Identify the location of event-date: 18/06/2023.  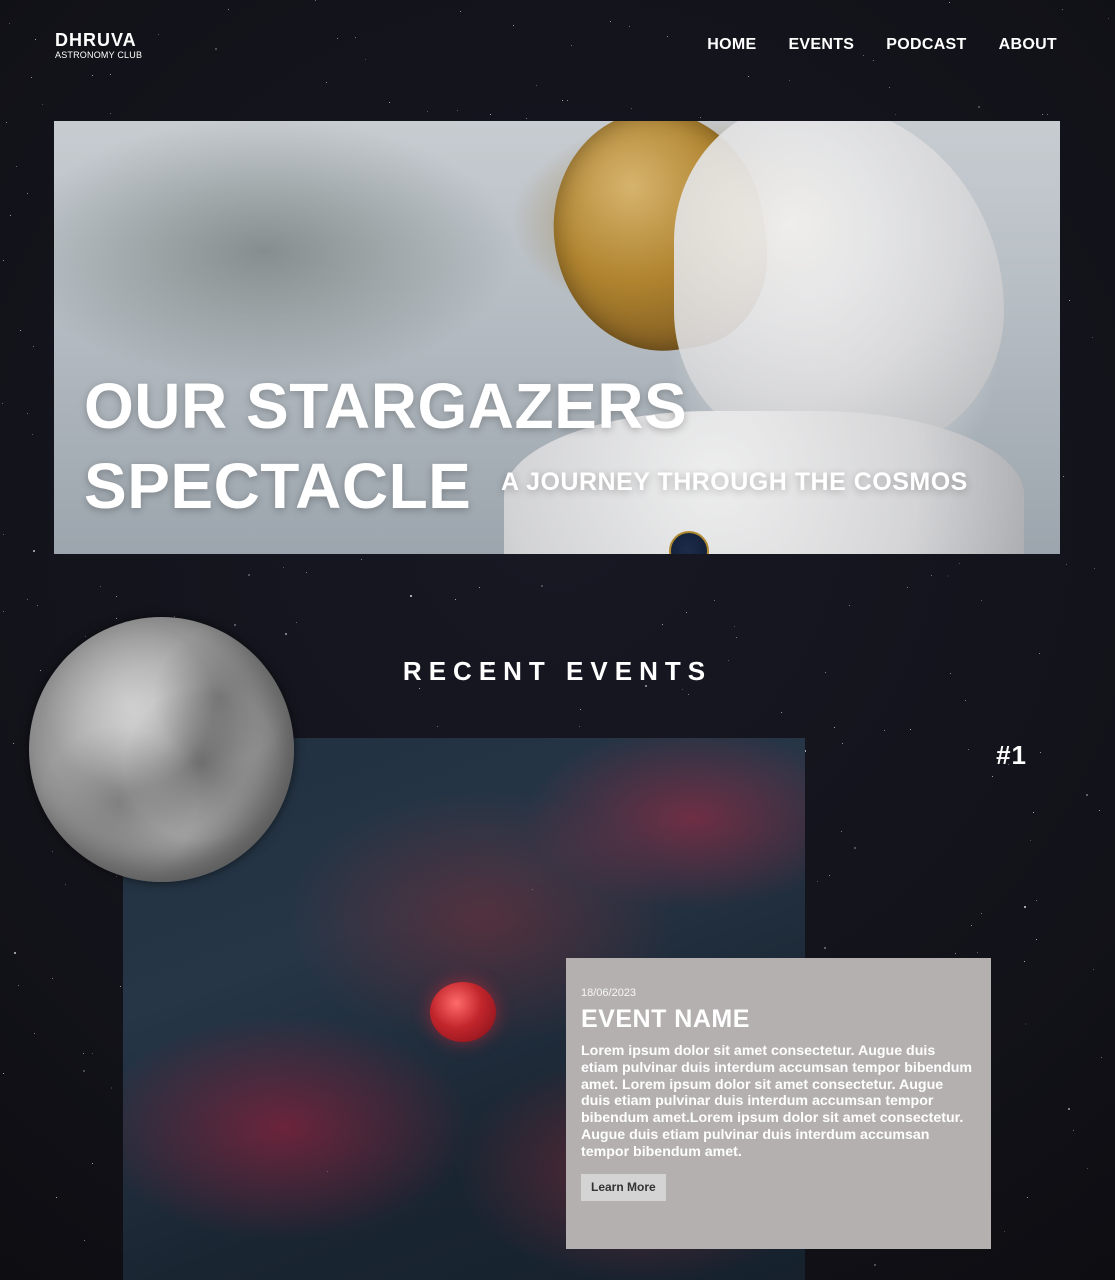
(609, 993).